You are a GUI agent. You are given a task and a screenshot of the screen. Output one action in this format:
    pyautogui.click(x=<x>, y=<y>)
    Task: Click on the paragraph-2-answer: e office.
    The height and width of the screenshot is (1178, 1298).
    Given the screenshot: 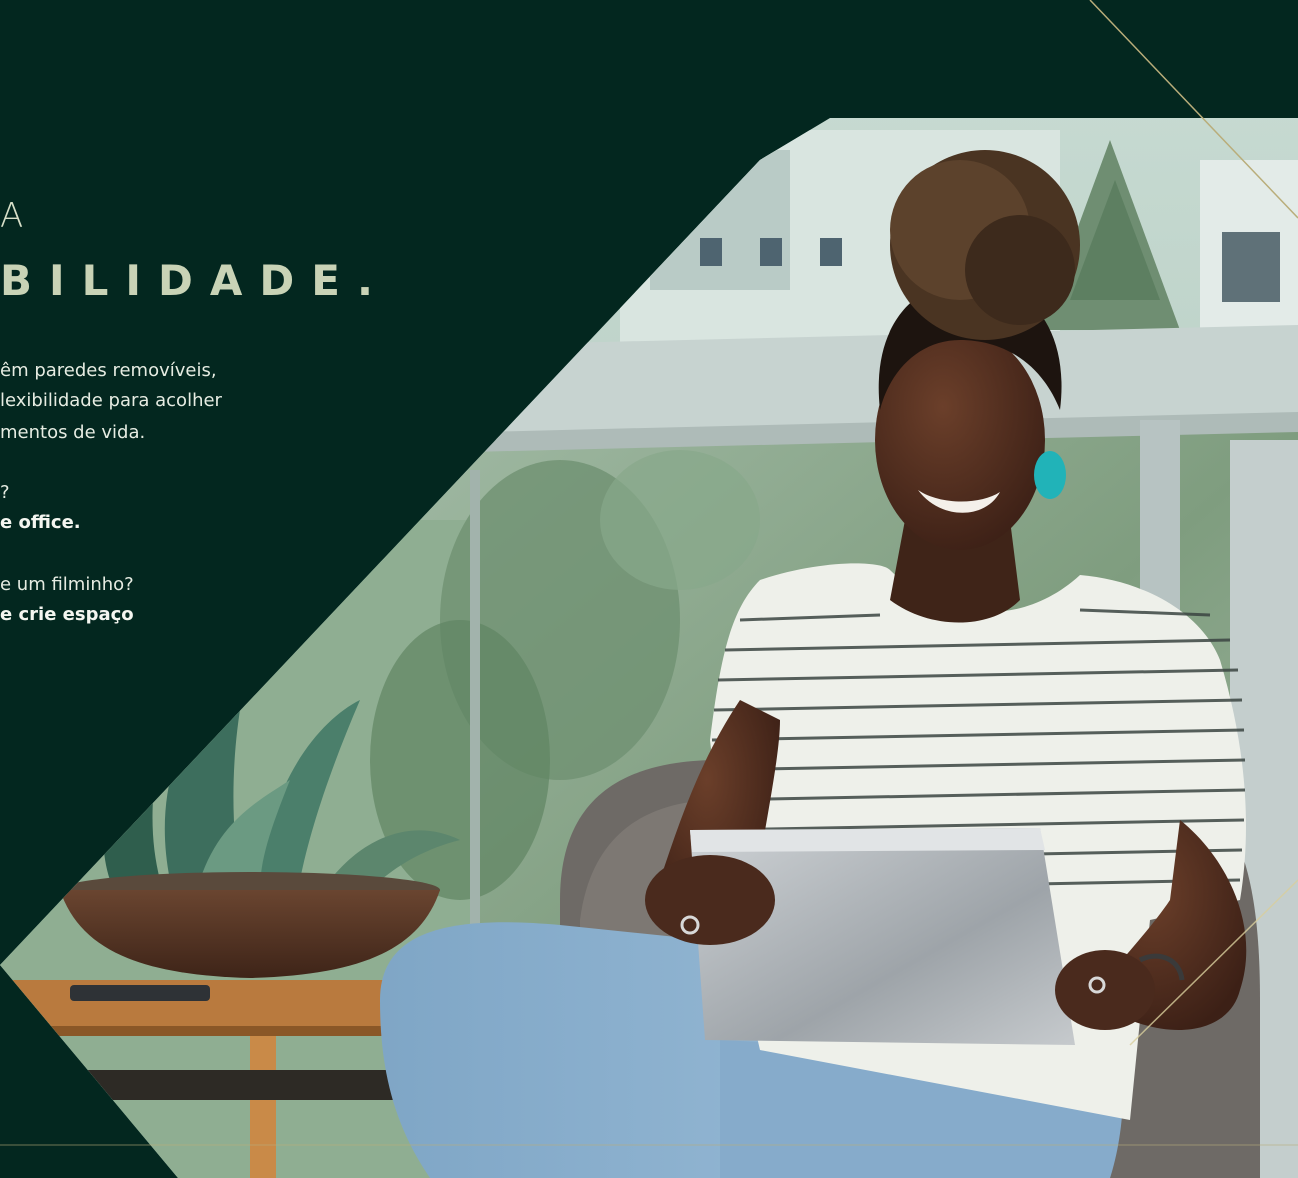 What is the action you would take?
    pyautogui.click(x=40, y=522)
    